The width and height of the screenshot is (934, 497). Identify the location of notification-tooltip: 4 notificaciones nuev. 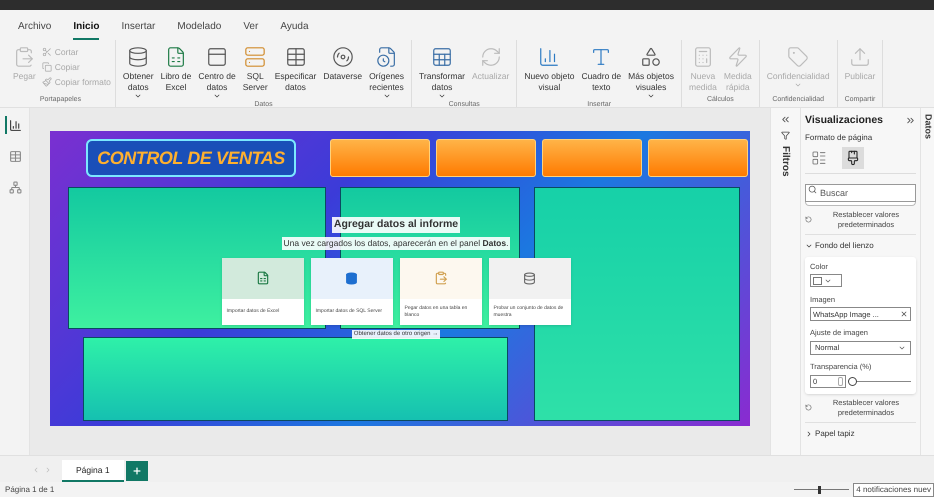
(893, 489).